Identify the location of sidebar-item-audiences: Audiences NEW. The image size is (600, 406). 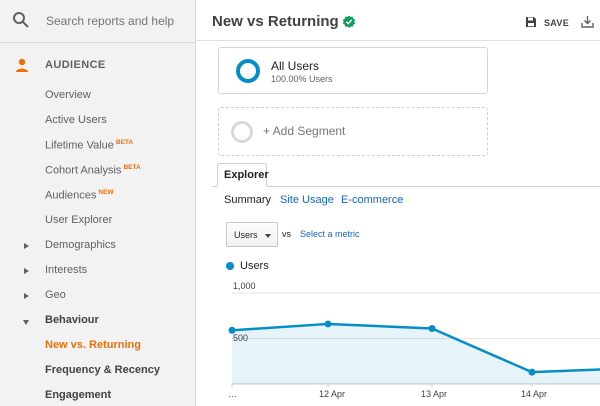
(97, 197).